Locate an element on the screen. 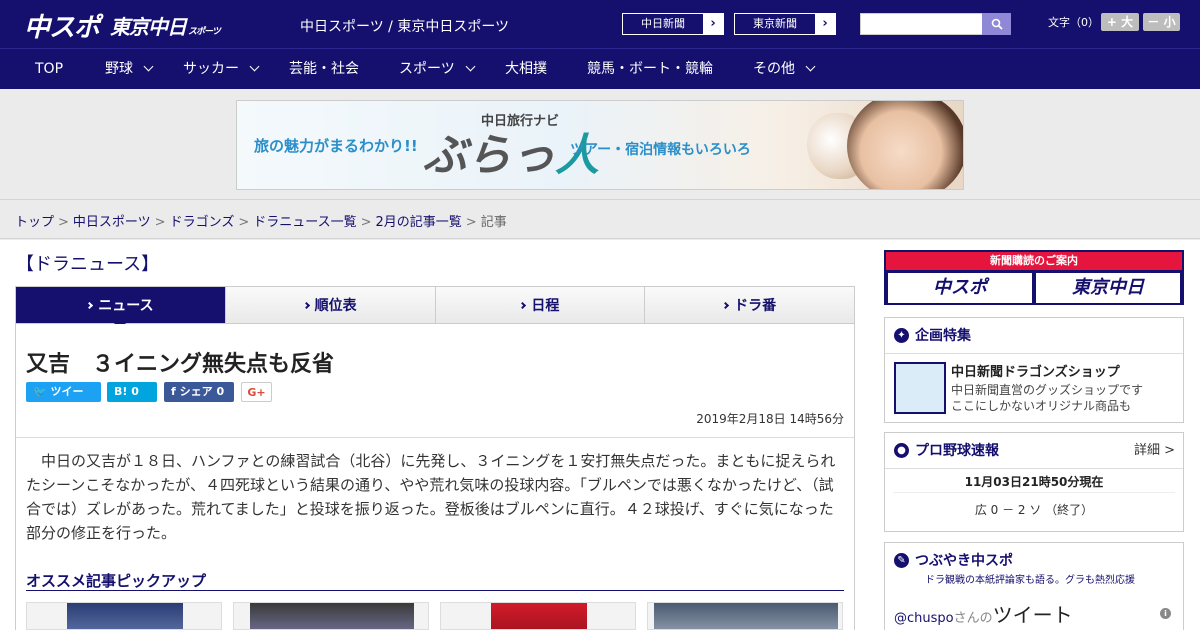  shop-title: 中日新聞ドラゴンズショップ is located at coordinates (1035, 370).